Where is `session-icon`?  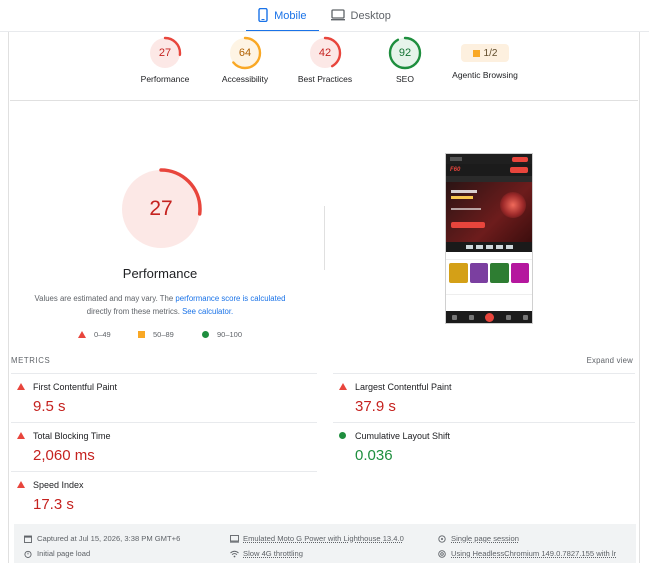
session-icon is located at coordinates (442, 538).